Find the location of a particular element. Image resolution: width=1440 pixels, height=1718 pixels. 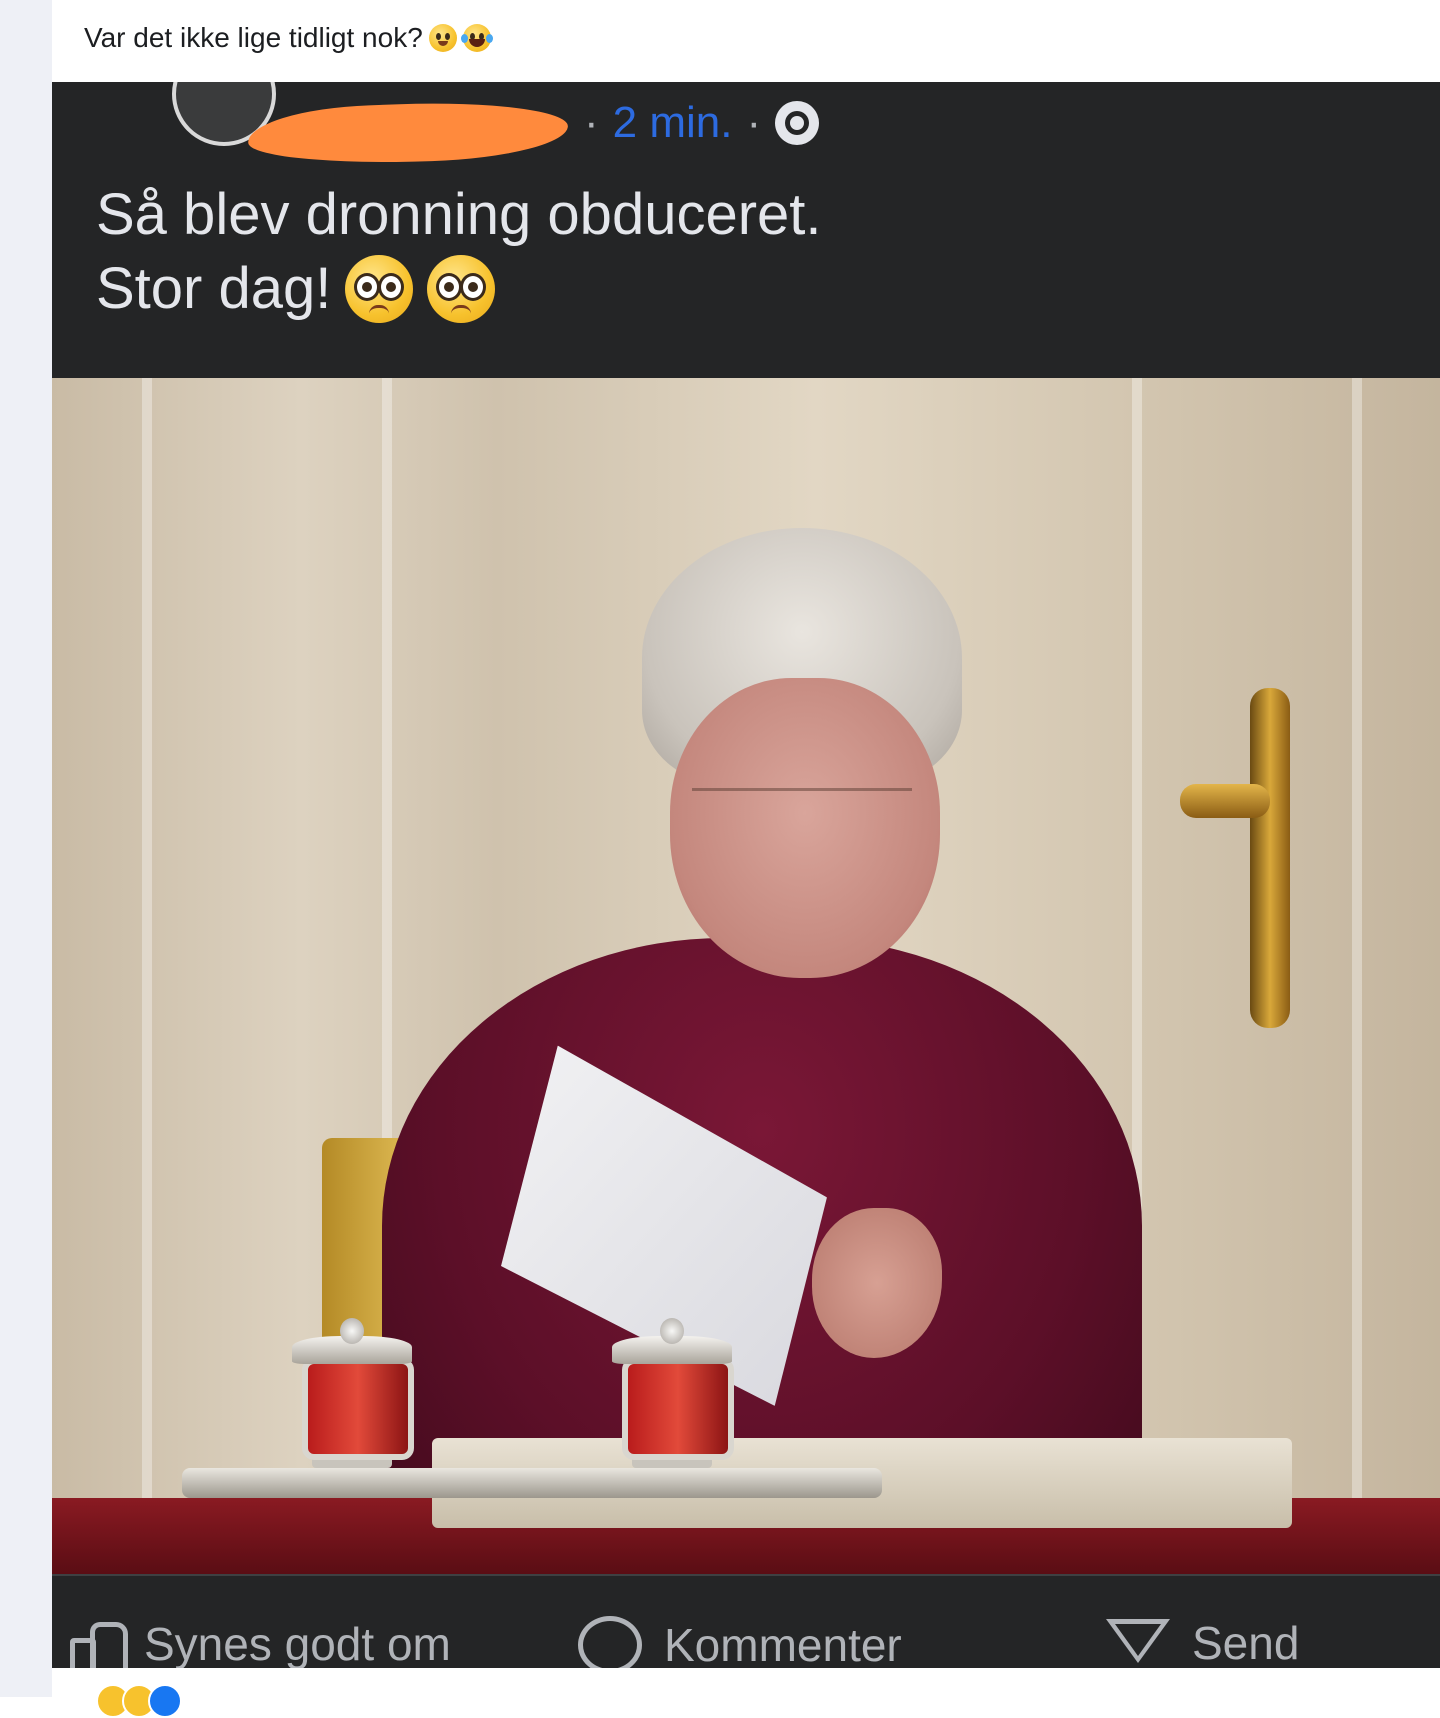

comment-button-label: Kommenter is located at coordinates (783, 1643).